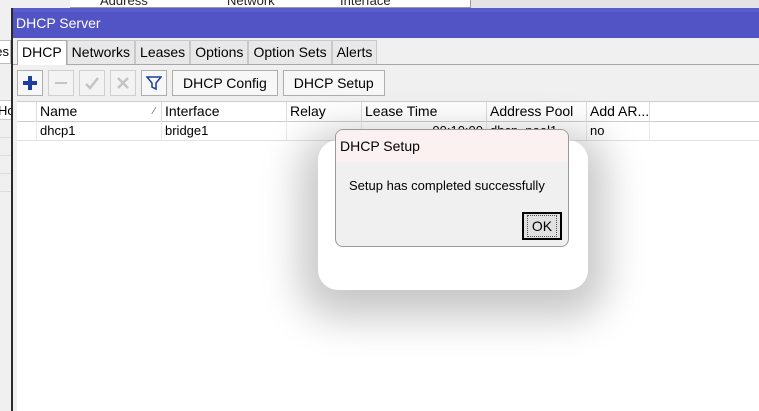 Image resolution: width=759 pixels, height=411 pixels. I want to click on enable-icon, so click(92, 83).